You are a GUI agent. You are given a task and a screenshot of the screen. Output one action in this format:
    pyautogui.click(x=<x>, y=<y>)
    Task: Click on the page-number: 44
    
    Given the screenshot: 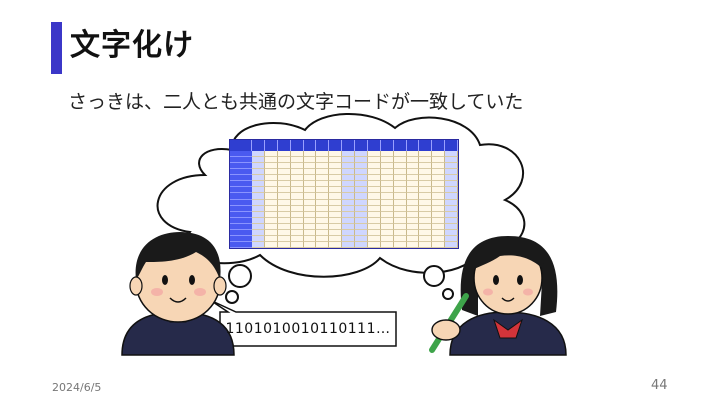 What is the action you would take?
    pyautogui.click(x=659, y=385)
    